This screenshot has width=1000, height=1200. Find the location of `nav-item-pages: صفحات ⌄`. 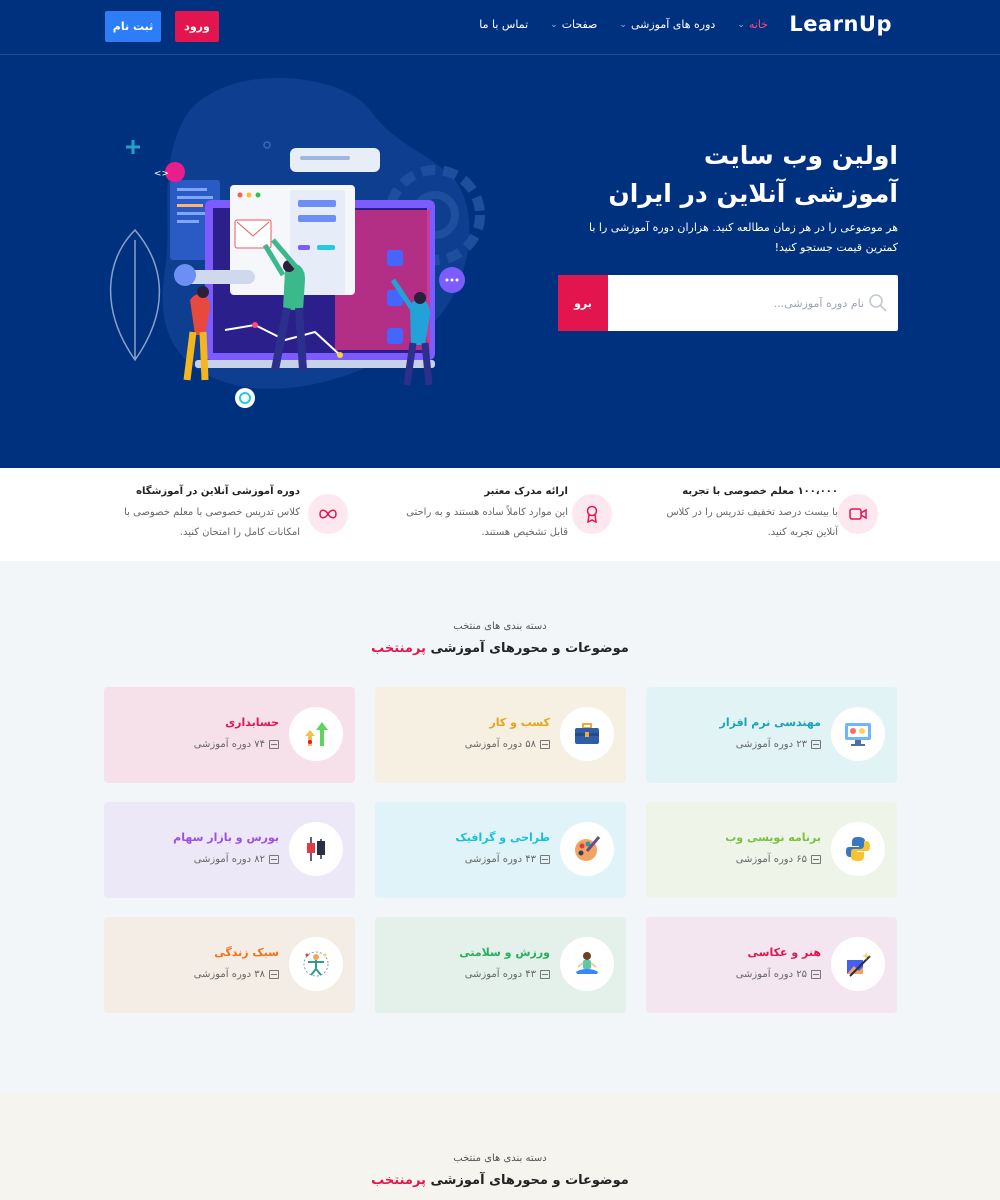

nav-item-pages: صفحات ⌄ is located at coordinates (573, 24).